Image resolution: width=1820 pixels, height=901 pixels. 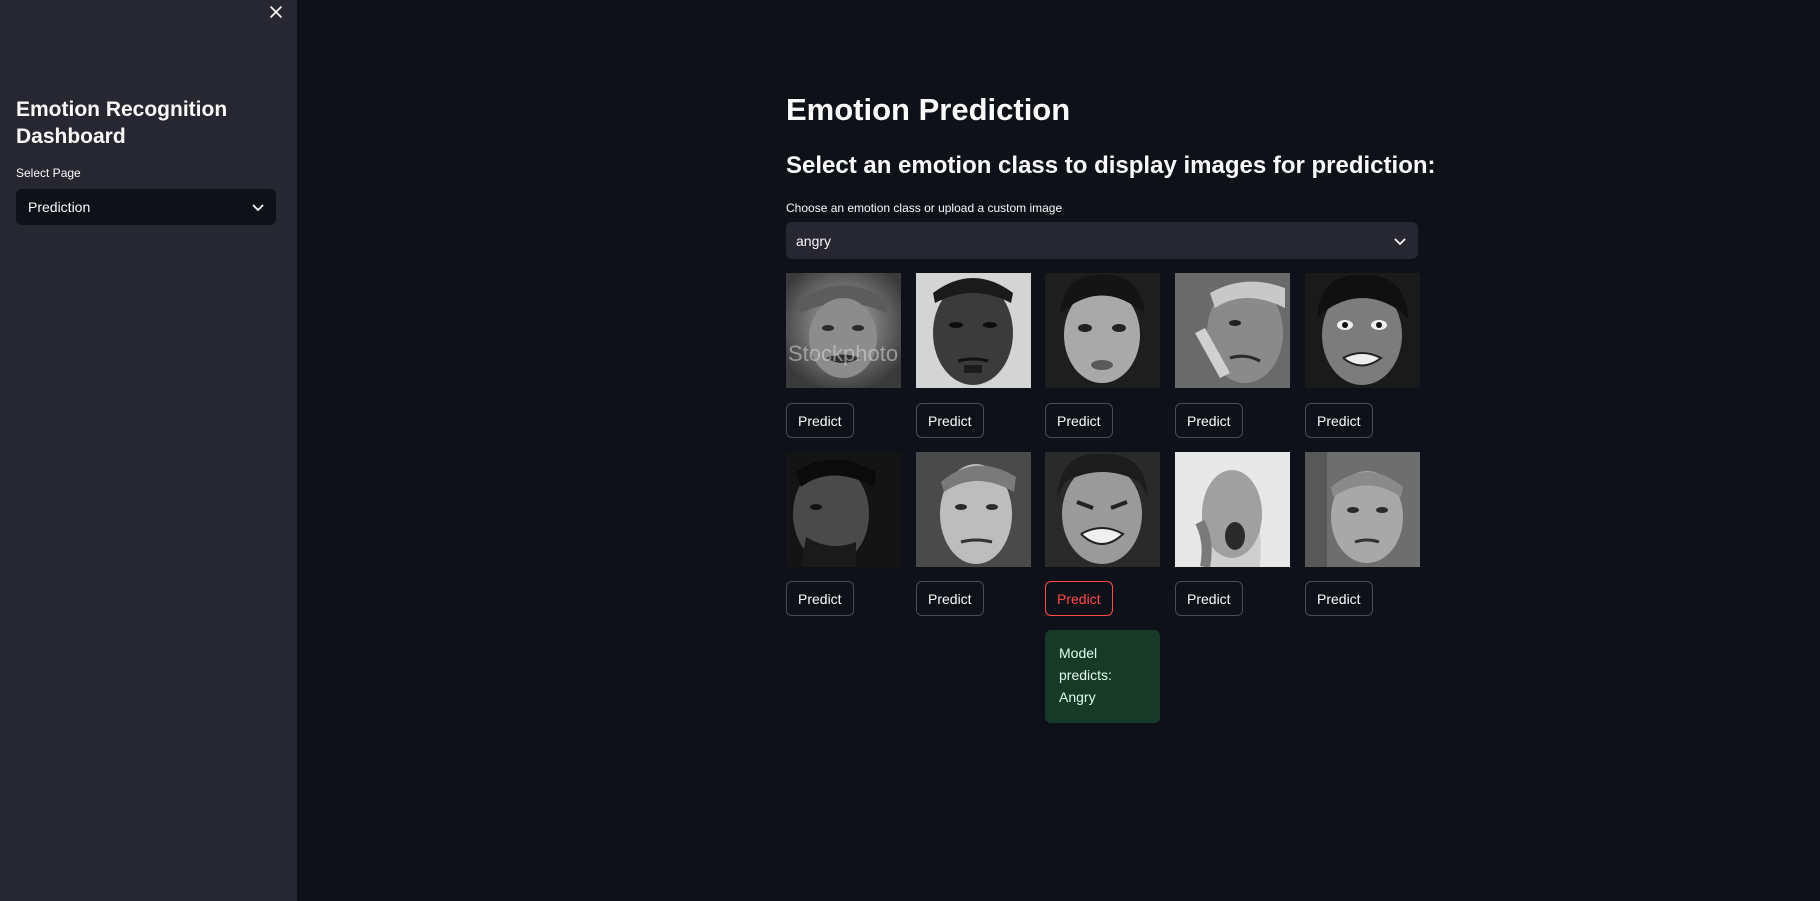 What do you see at coordinates (814, 240) in the screenshot?
I see `emotion-class-value: angry` at bounding box center [814, 240].